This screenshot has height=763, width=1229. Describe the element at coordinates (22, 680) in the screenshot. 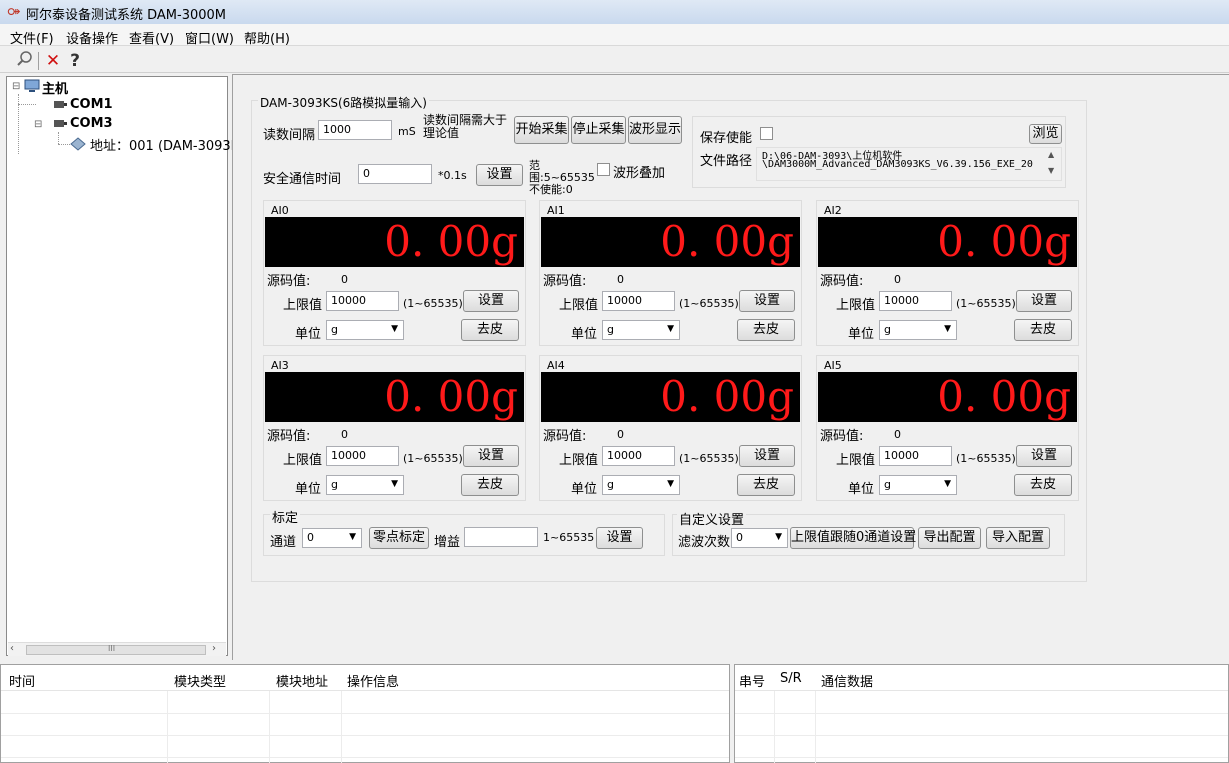

I see `column-time: 时间` at that location.